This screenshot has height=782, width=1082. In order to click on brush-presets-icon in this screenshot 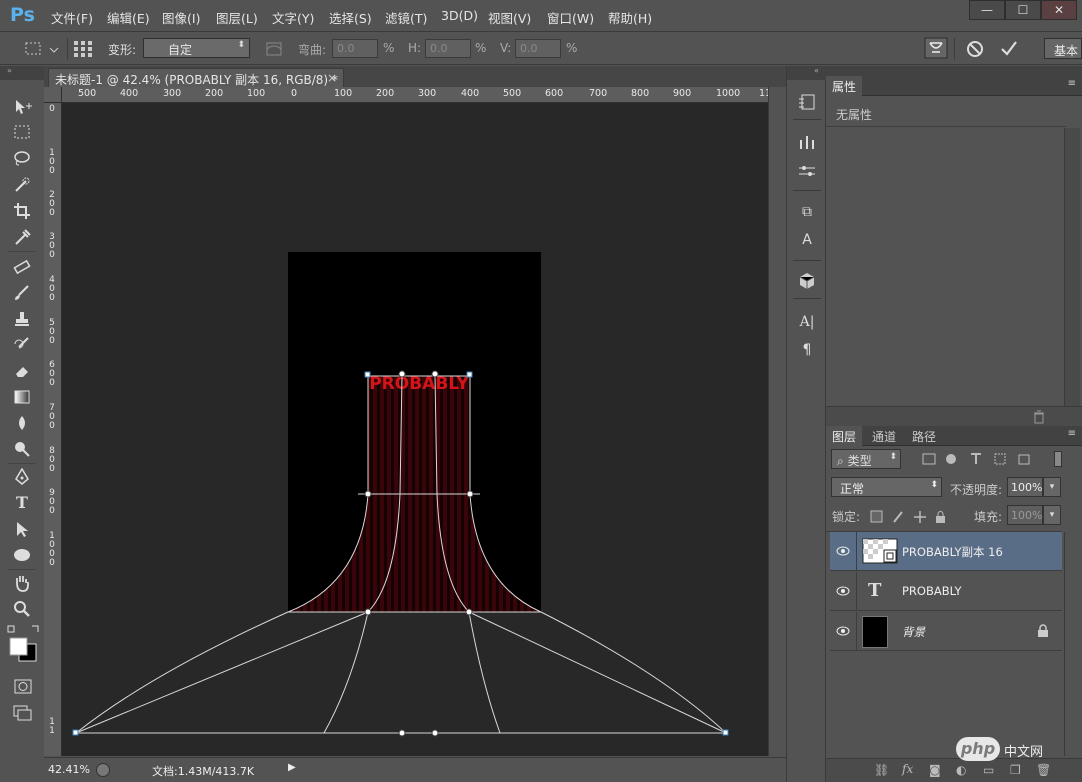, I will do `click(807, 142)`.